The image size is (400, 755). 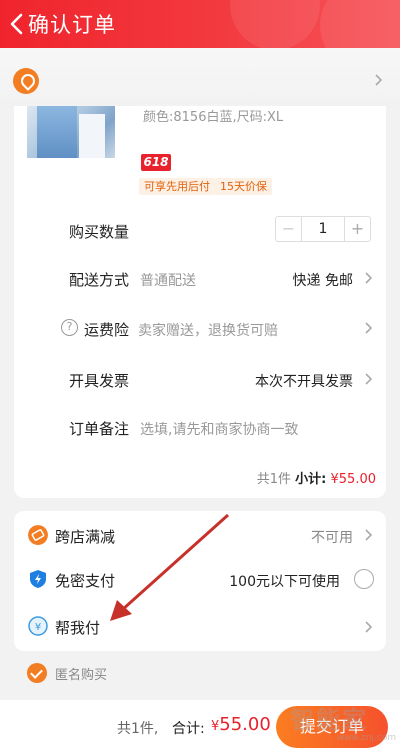 I want to click on quantity-increase-button: +, so click(x=357, y=229).